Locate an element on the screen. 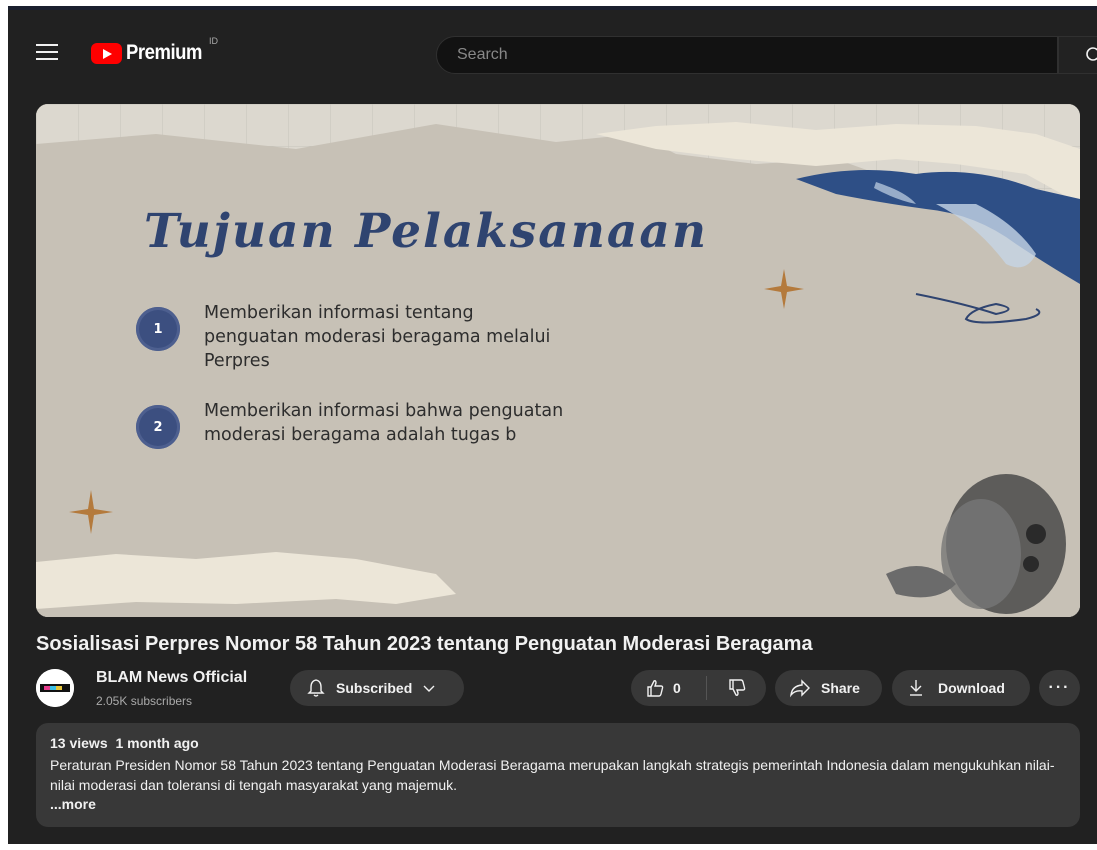 This screenshot has width=1097, height=850. search-input: Search is located at coordinates (747, 55).